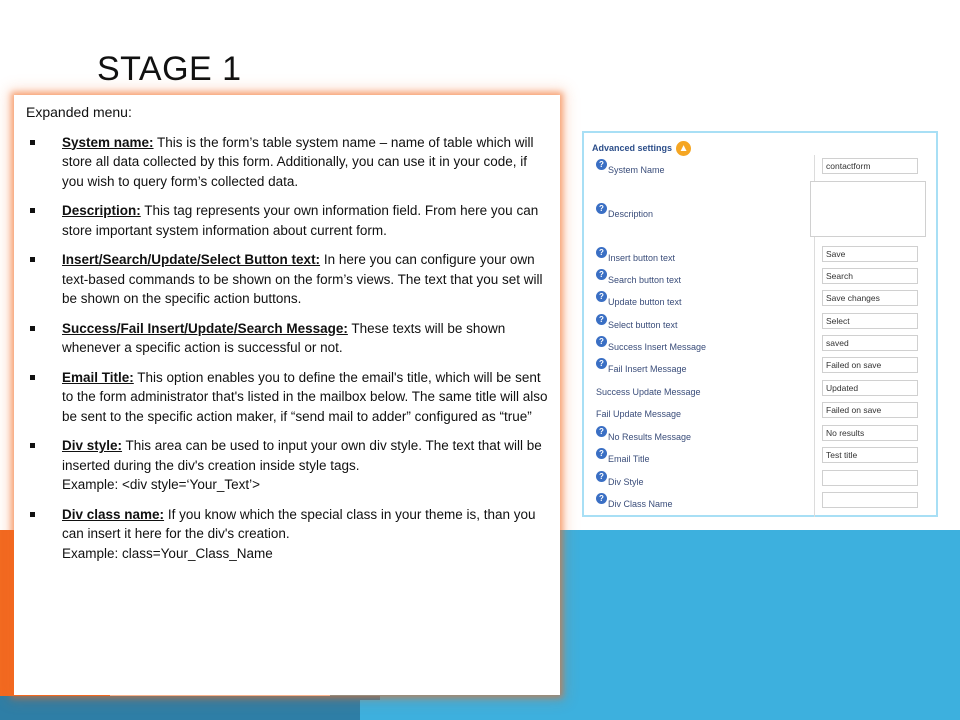 This screenshot has width=960, height=720. I want to click on item-example: Example: <div style=‘Your_Text’>, so click(161, 484).